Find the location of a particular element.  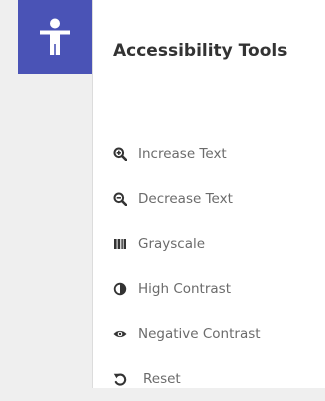

tool-label: High Contrast is located at coordinates (185, 288).